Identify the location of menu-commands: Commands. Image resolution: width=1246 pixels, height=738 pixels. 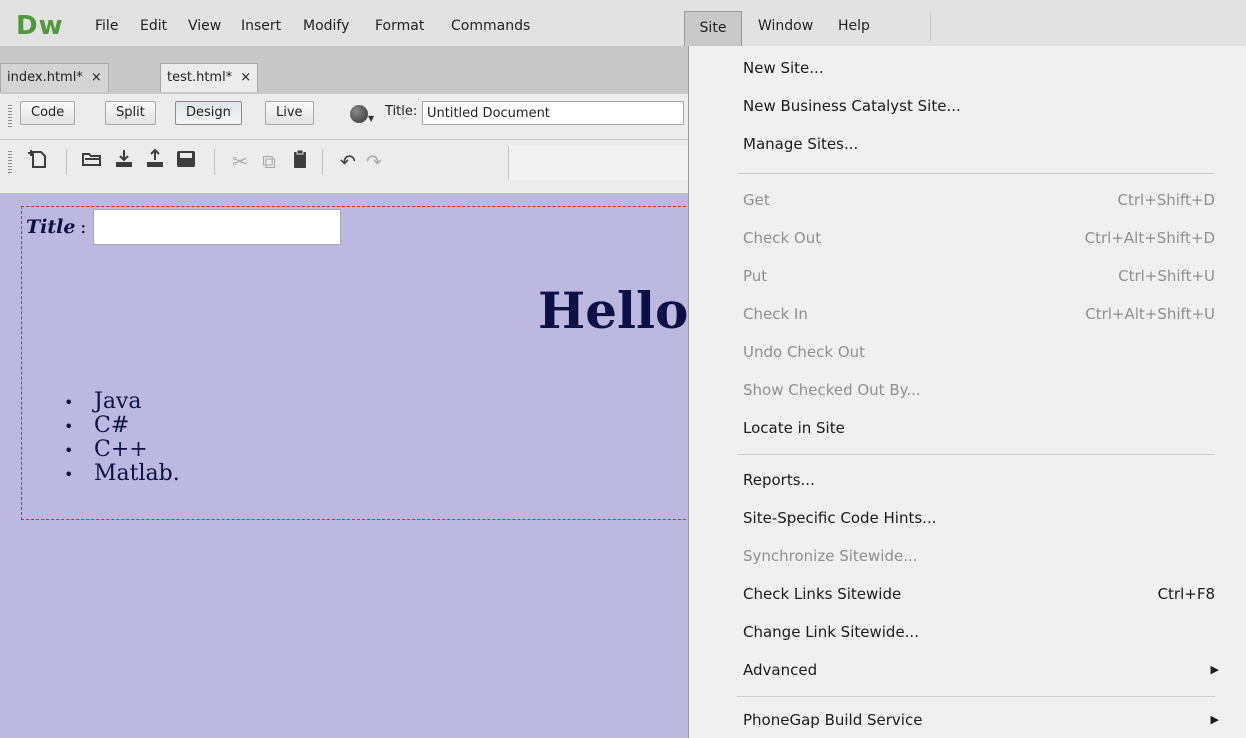
(490, 30).